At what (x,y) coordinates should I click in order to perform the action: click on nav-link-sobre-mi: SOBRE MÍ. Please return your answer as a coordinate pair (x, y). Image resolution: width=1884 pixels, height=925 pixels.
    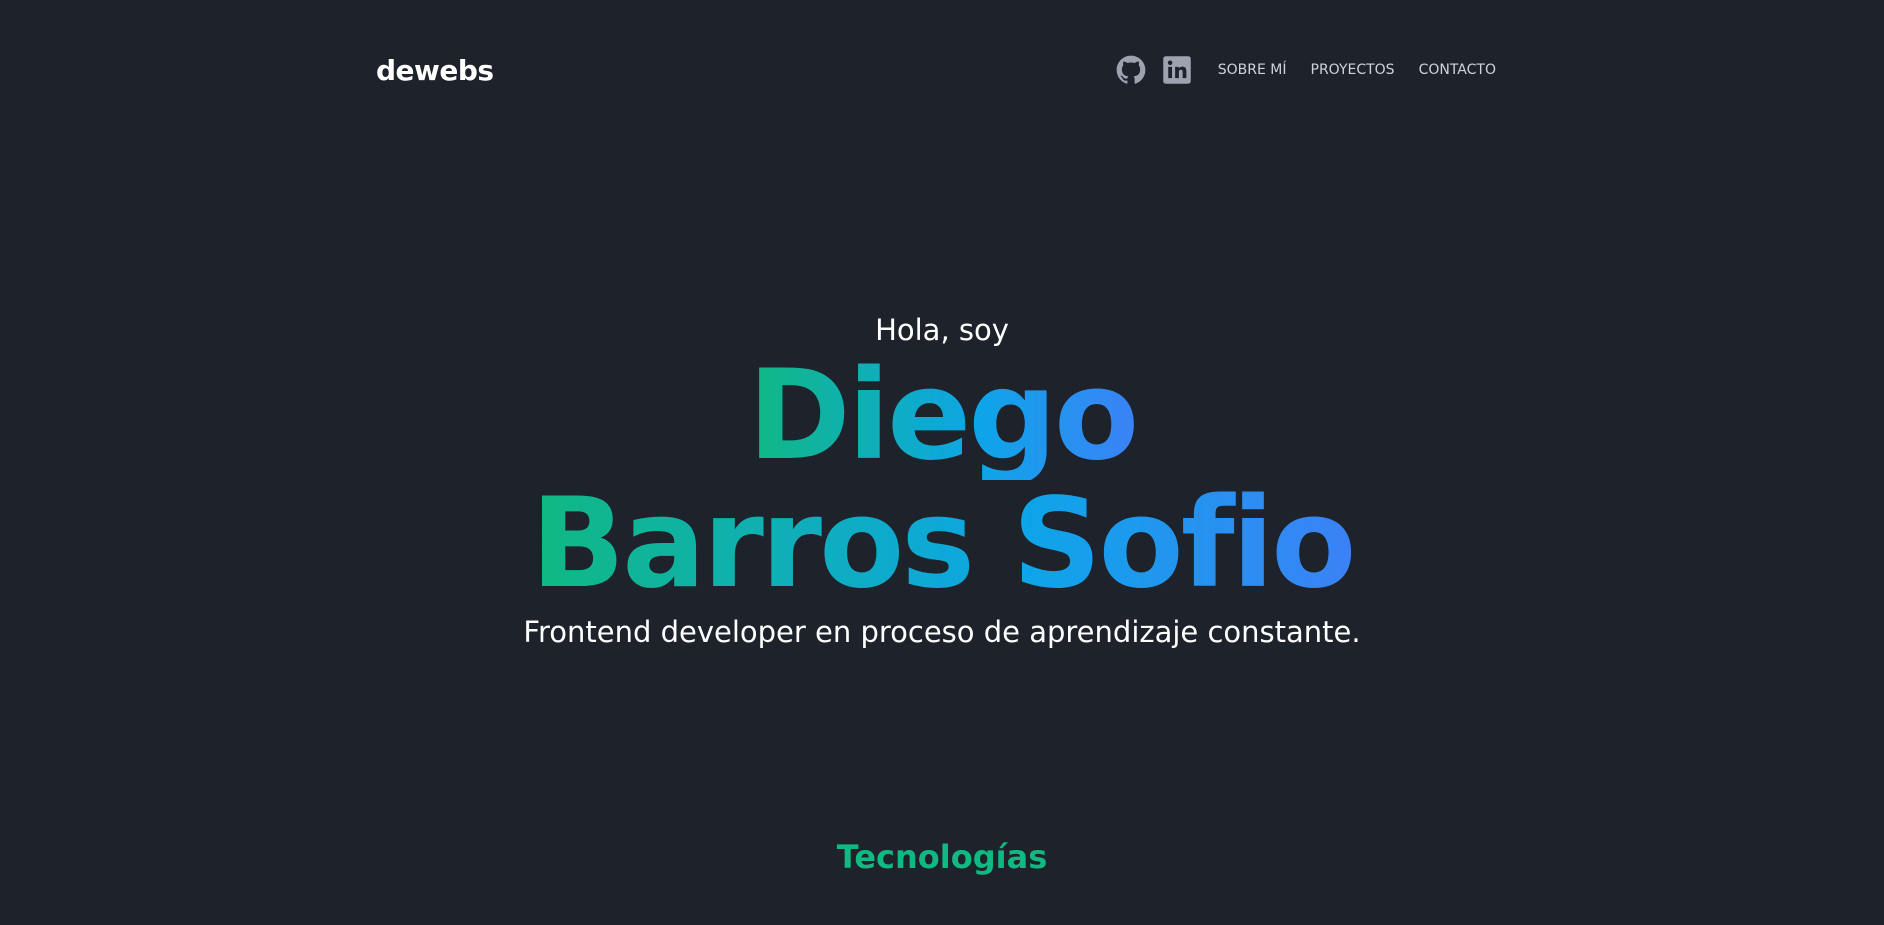
    Looking at the image, I should click on (1252, 70).